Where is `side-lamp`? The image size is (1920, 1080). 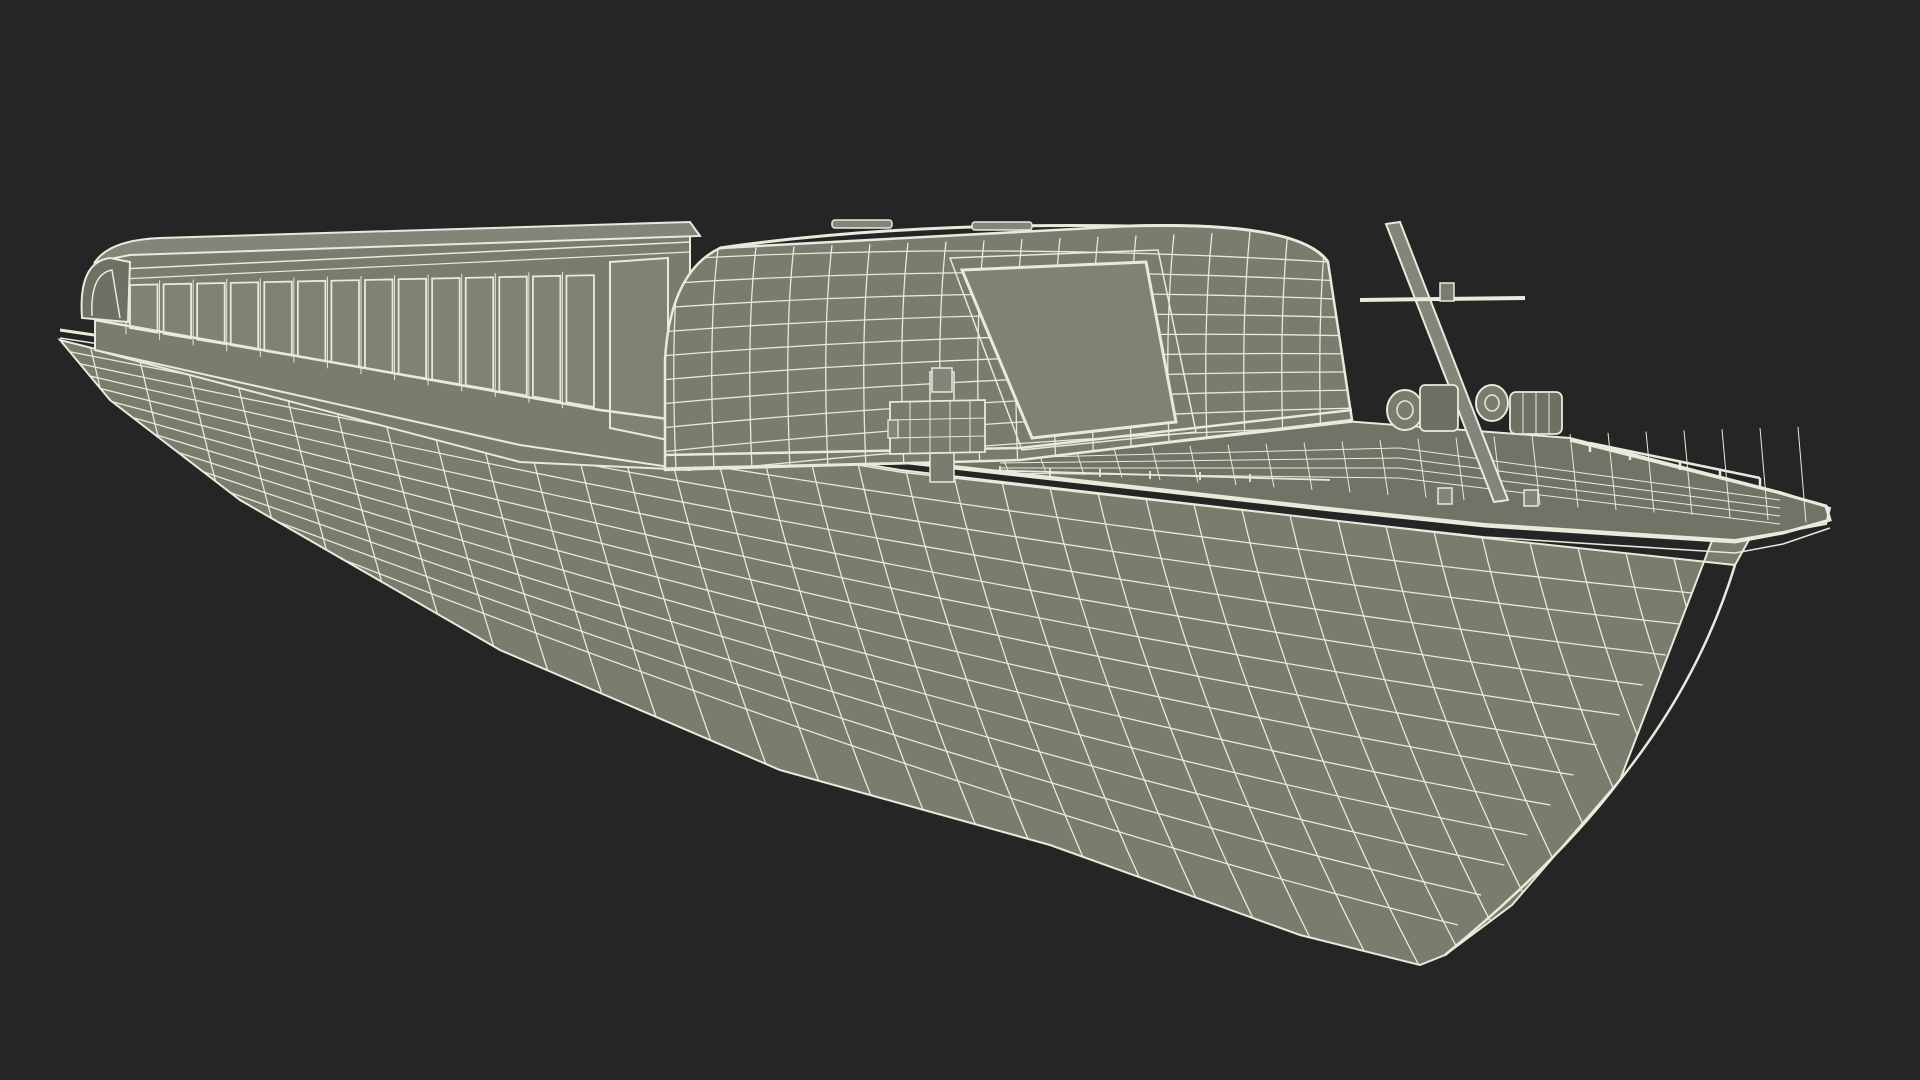
side-lamp is located at coordinates (893, 429).